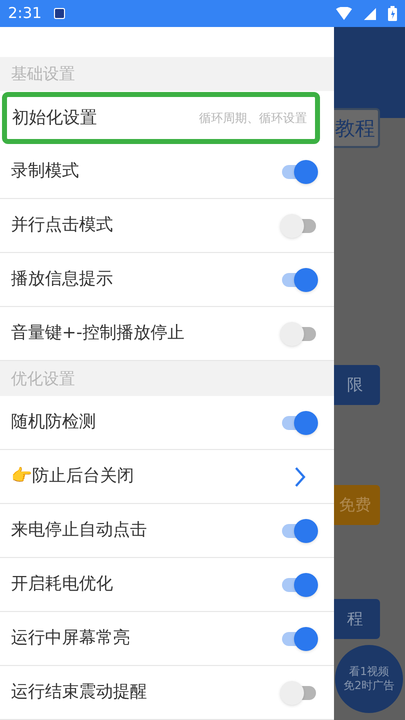 The image size is (405, 720). I want to click on row-label: 音量键+-控制播放停止, so click(98, 334).